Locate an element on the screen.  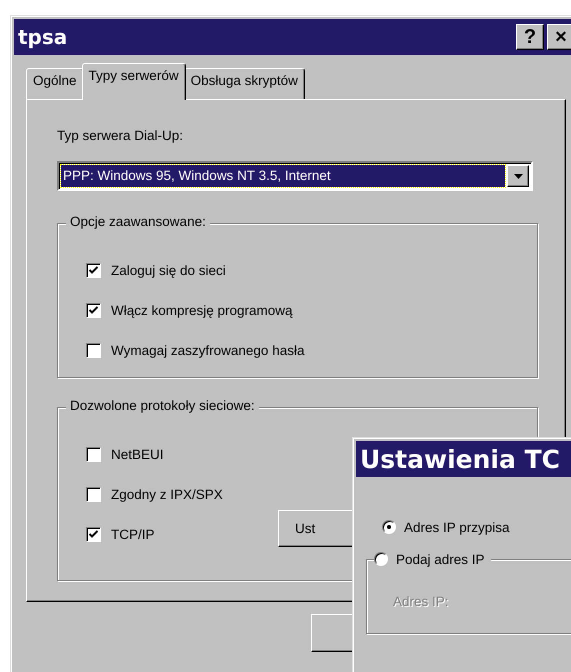
group-title: Opcje zaawansowane: is located at coordinates (138, 221).